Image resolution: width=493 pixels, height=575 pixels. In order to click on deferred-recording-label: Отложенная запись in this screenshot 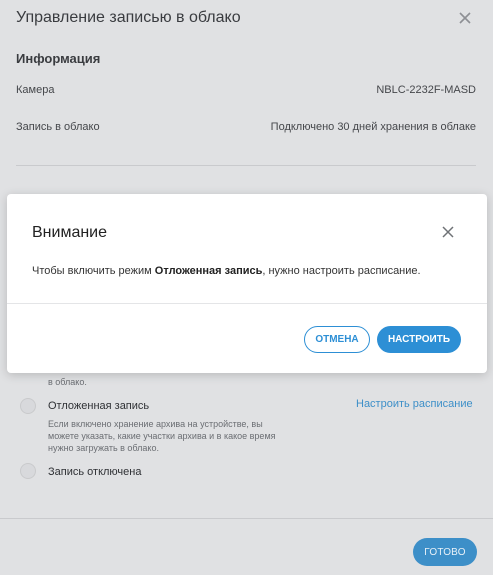, I will do `click(98, 406)`.